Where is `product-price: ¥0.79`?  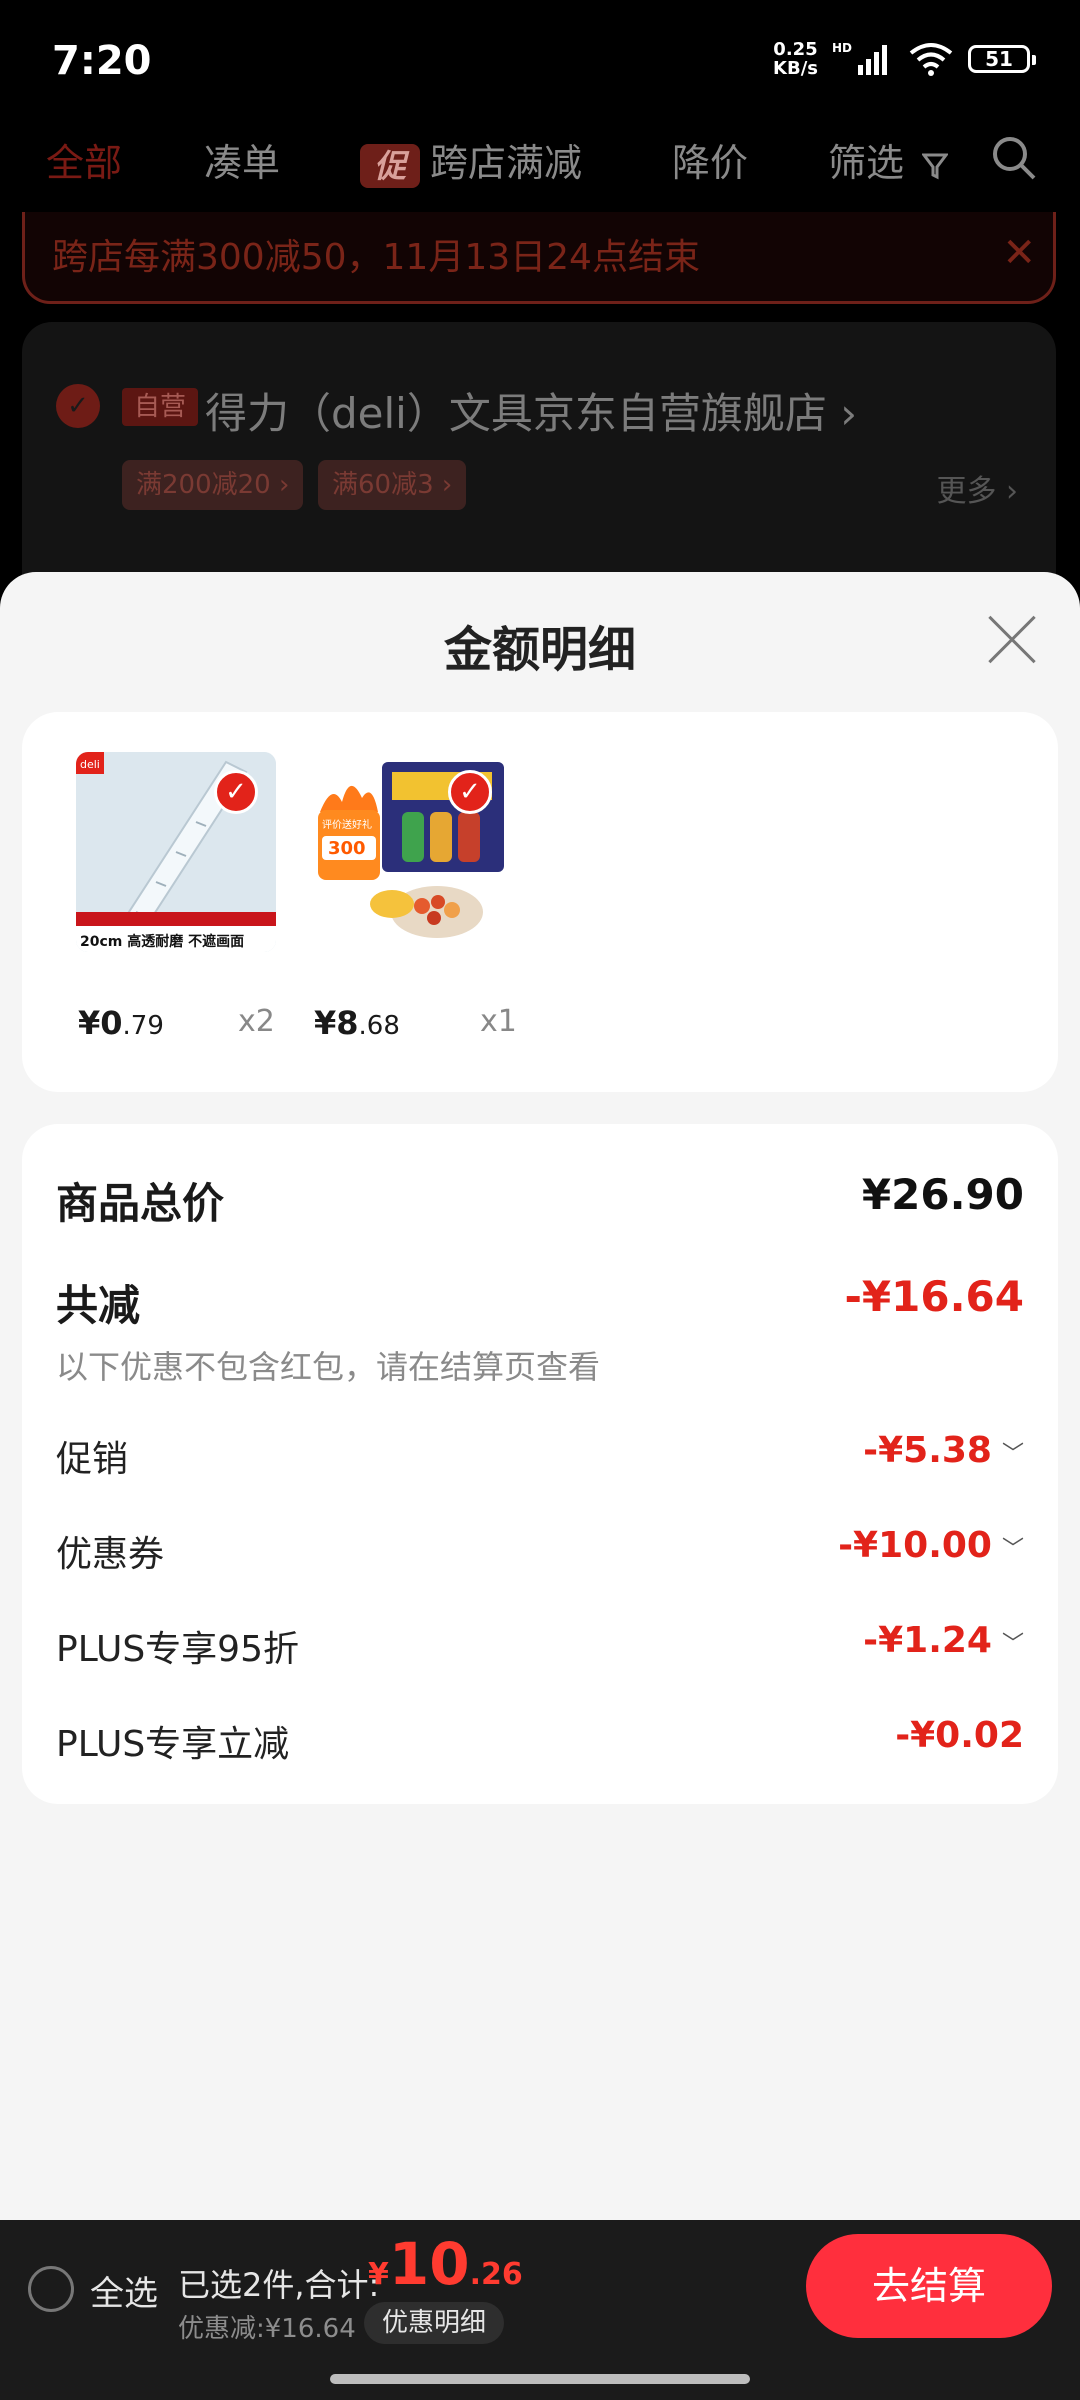 product-price: ¥0.79 is located at coordinates (121, 1023).